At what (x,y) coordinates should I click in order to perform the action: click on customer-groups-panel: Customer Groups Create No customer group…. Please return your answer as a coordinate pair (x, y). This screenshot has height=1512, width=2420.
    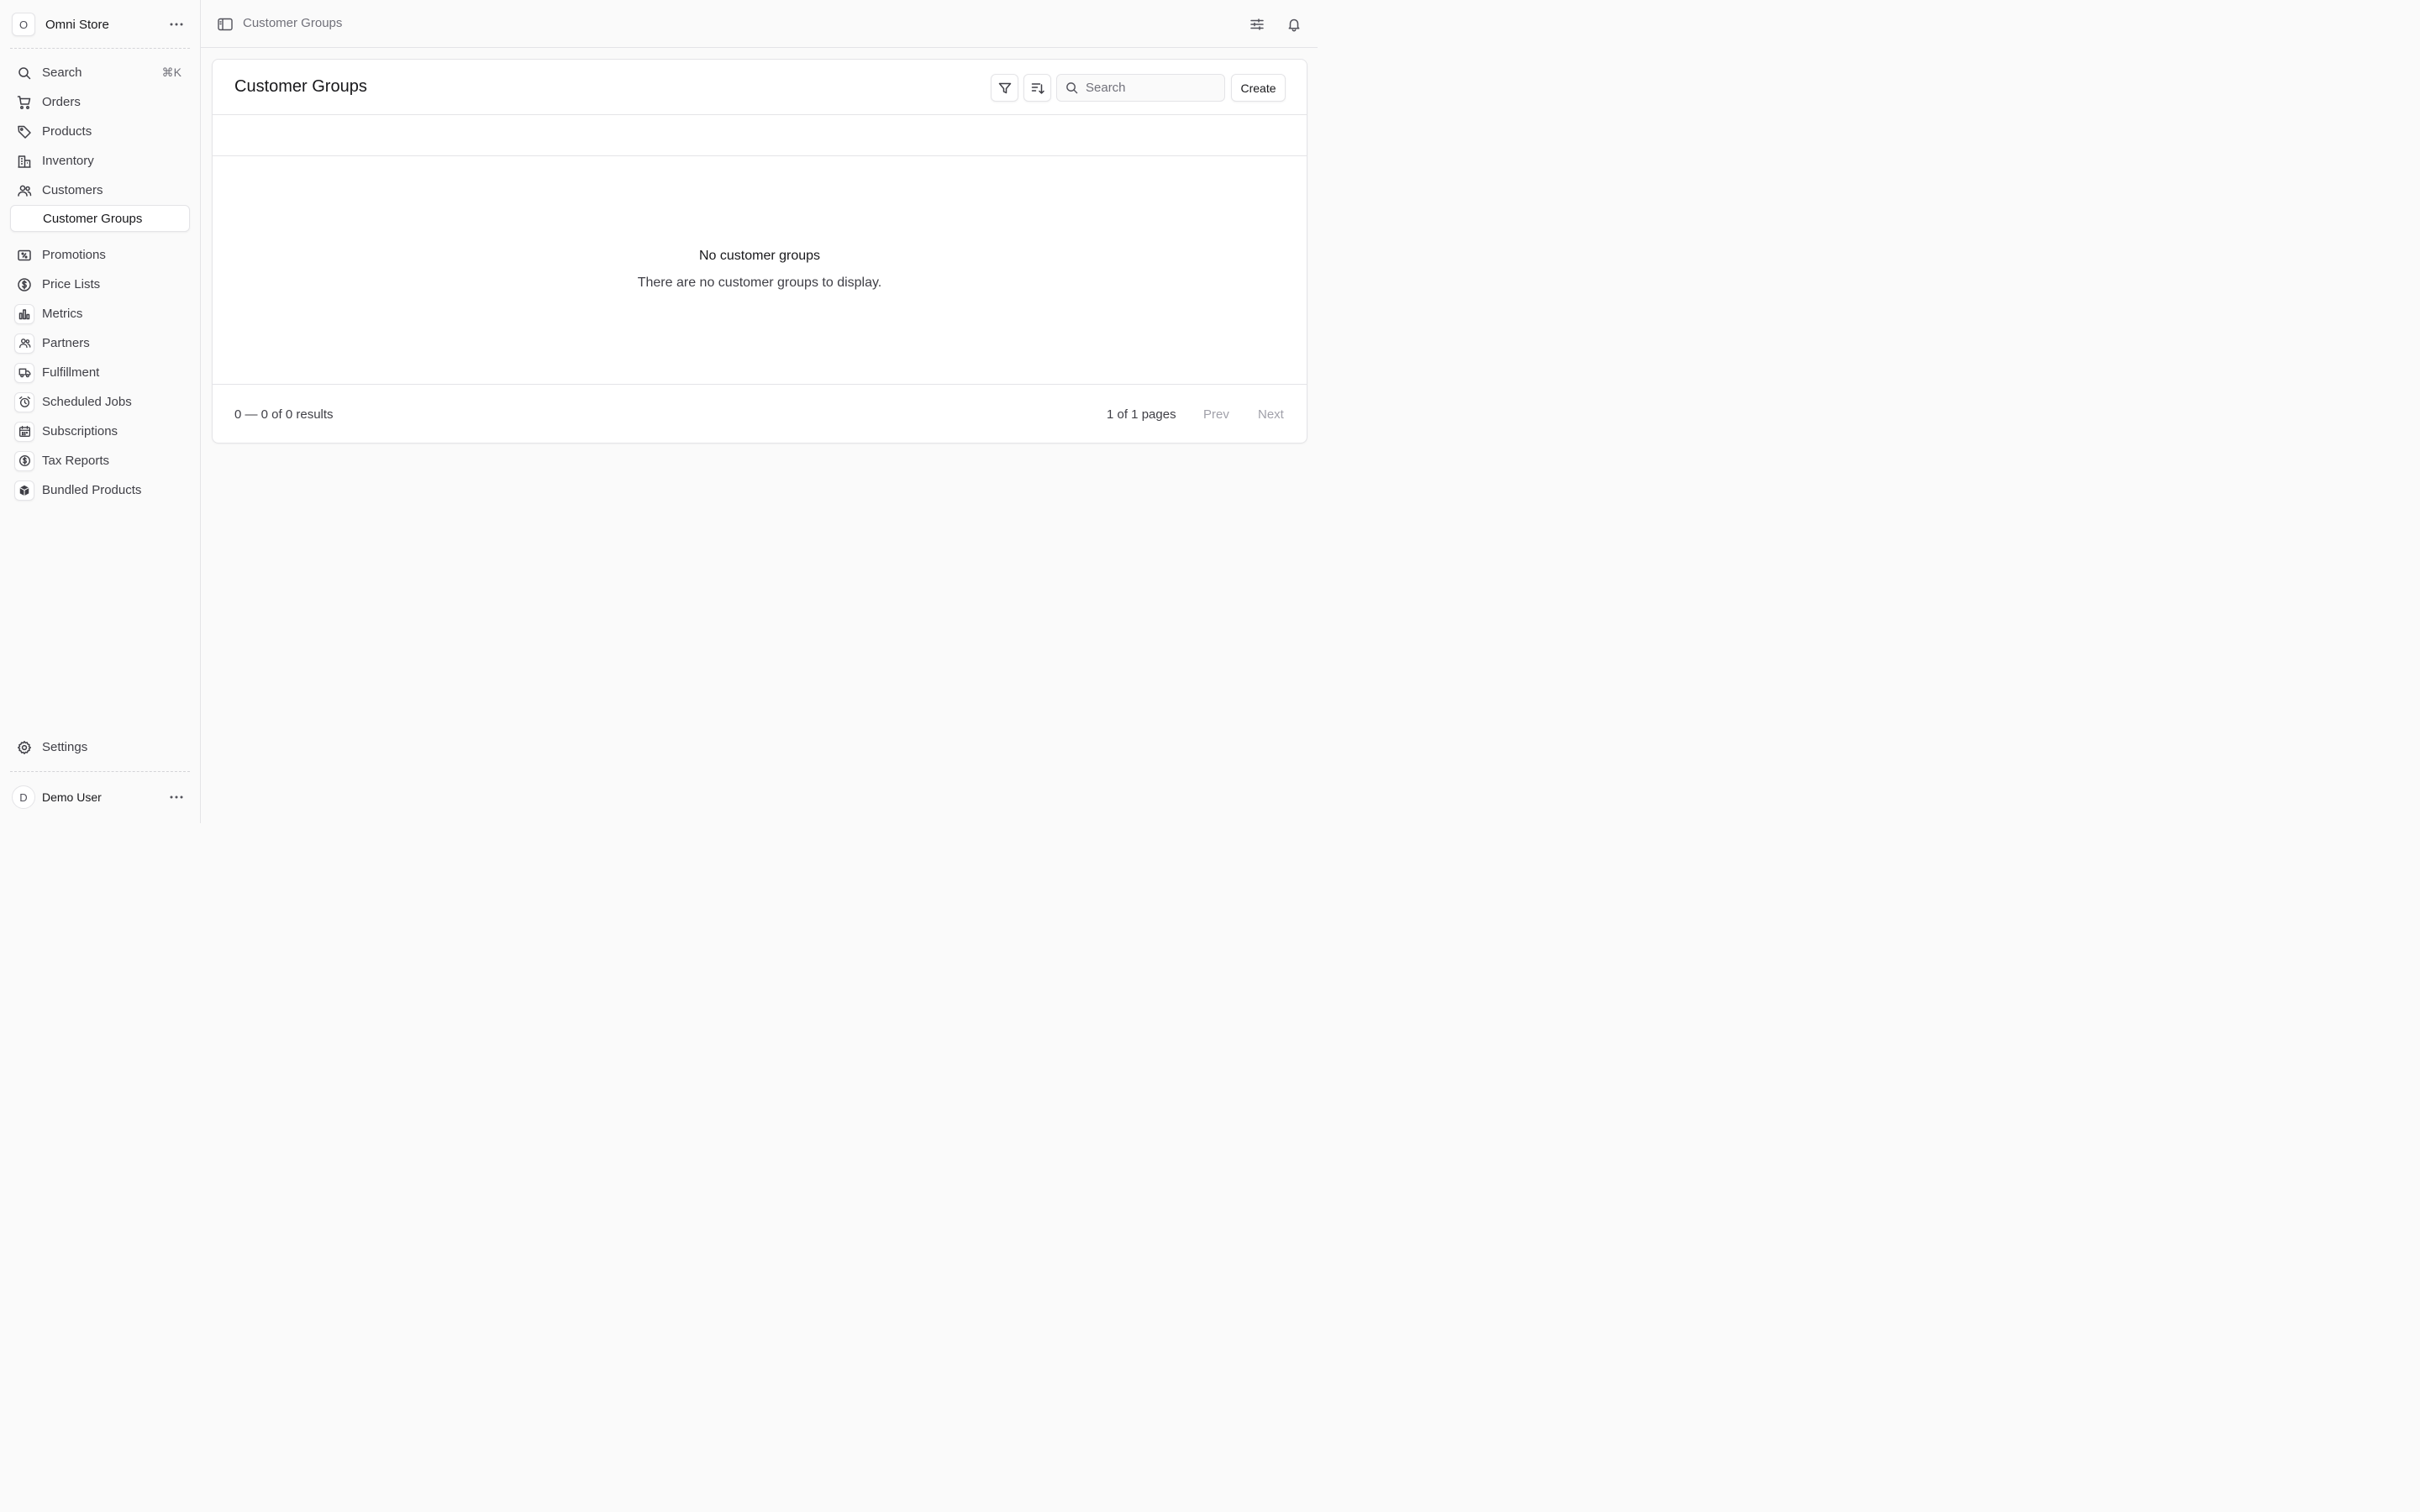
    Looking at the image, I should click on (759, 251).